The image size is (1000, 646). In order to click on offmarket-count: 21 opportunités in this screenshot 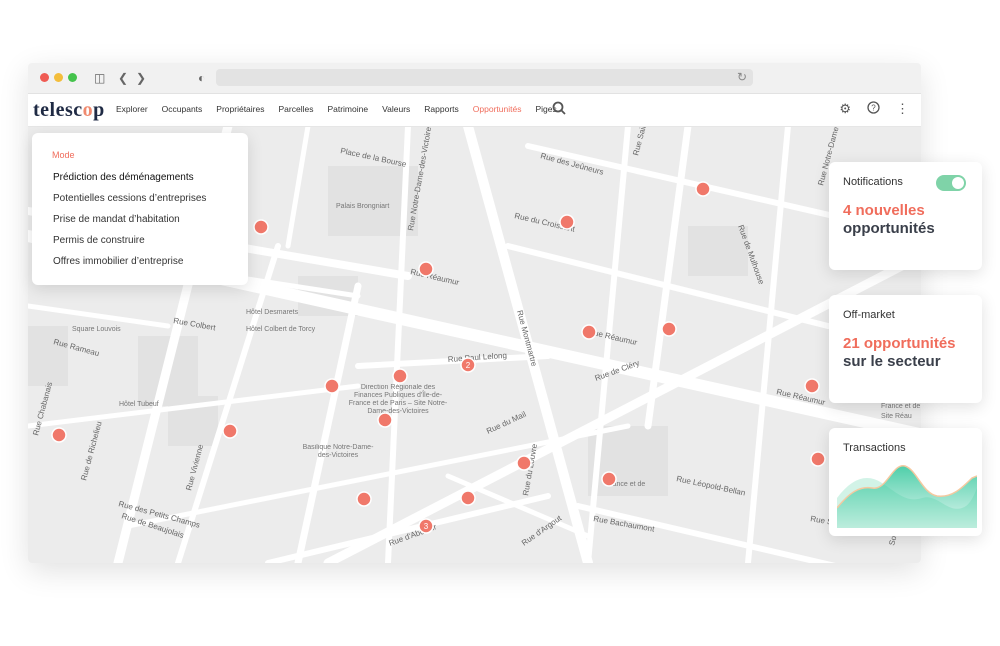, I will do `click(899, 343)`.